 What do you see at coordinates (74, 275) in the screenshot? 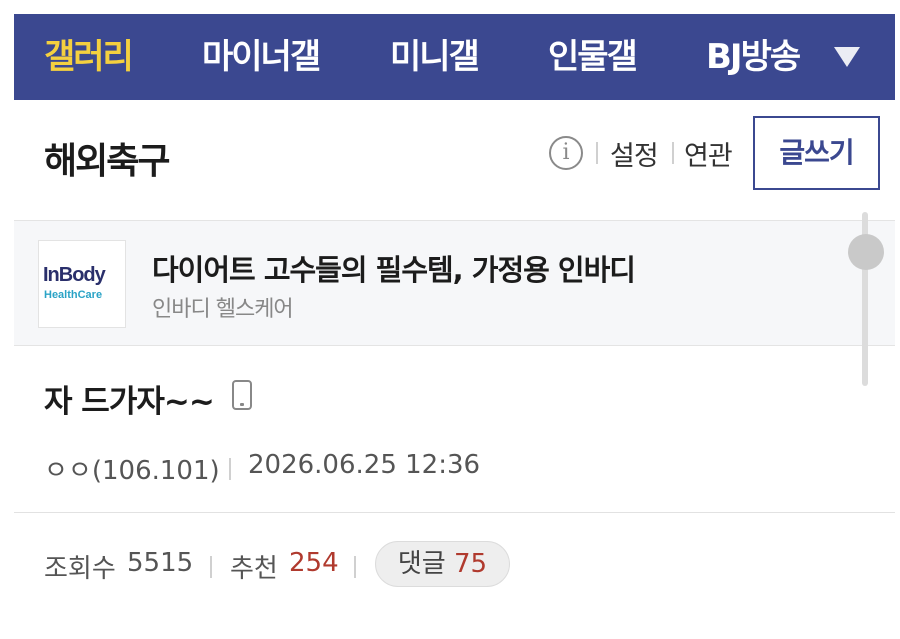
I see `logo-text: InBody` at bounding box center [74, 275].